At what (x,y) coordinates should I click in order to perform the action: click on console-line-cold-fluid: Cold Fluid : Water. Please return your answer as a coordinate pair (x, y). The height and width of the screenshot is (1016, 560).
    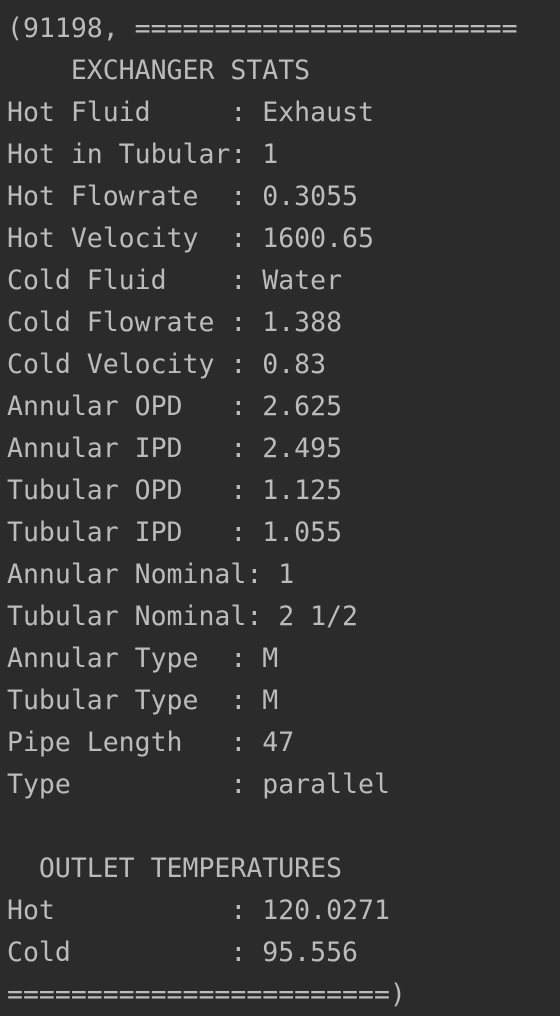
    Looking at the image, I should click on (175, 280).